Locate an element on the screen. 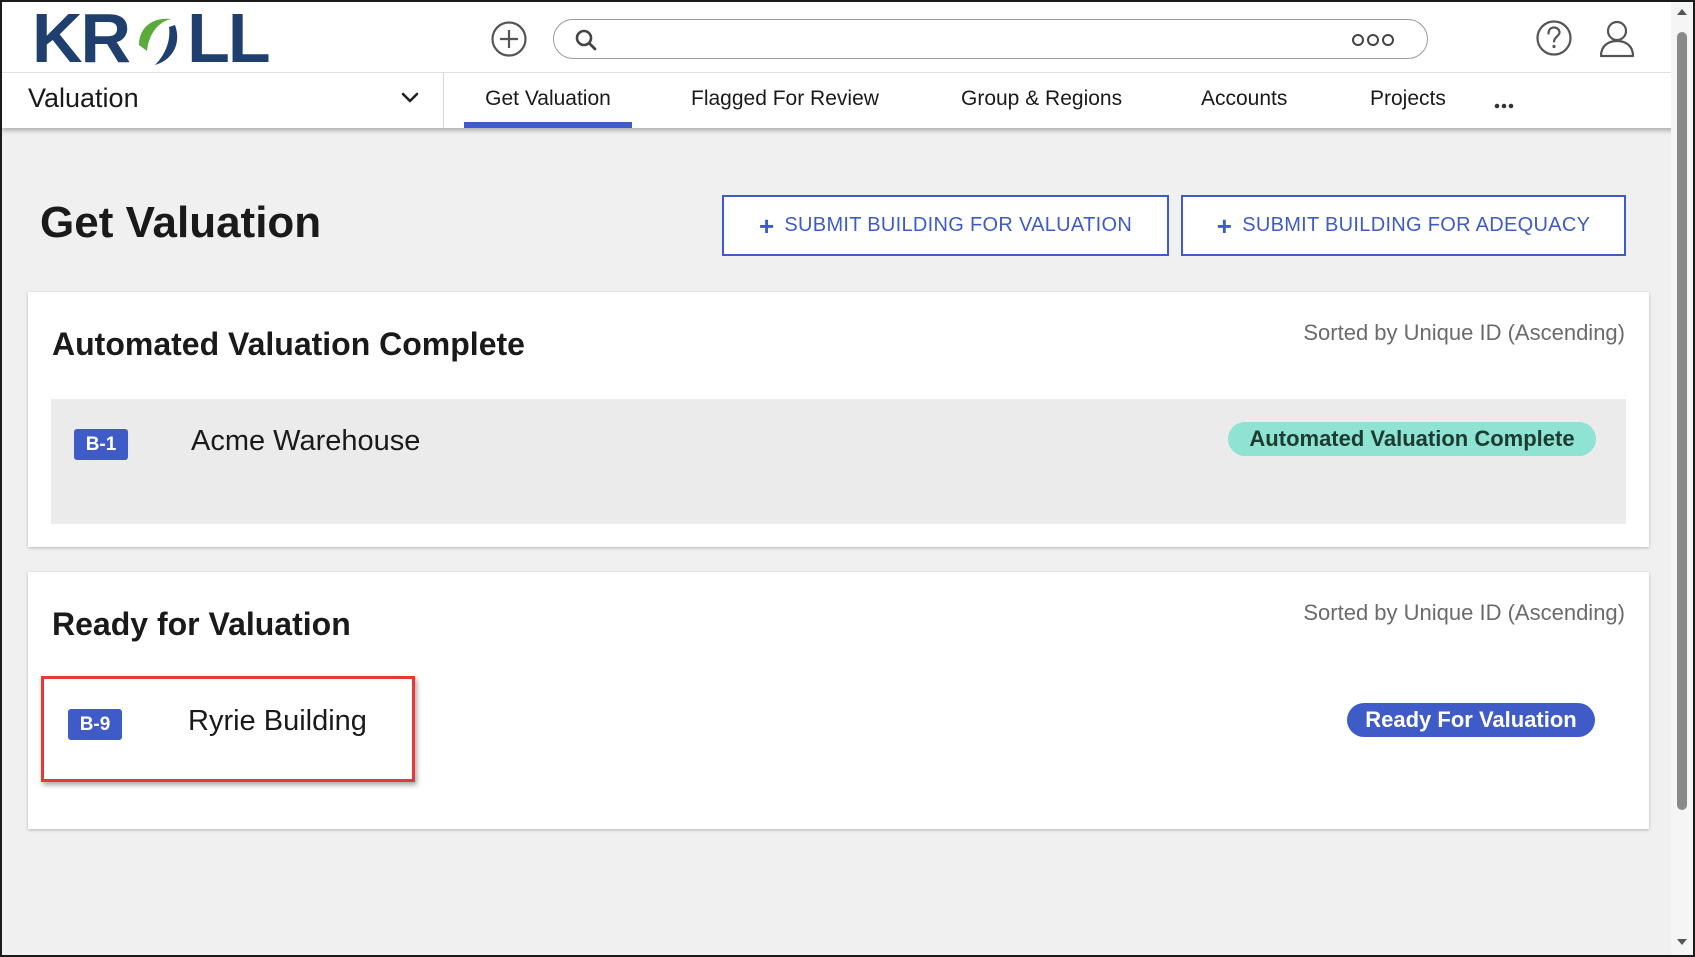  scrollbar-thumb is located at coordinates (1682, 421).